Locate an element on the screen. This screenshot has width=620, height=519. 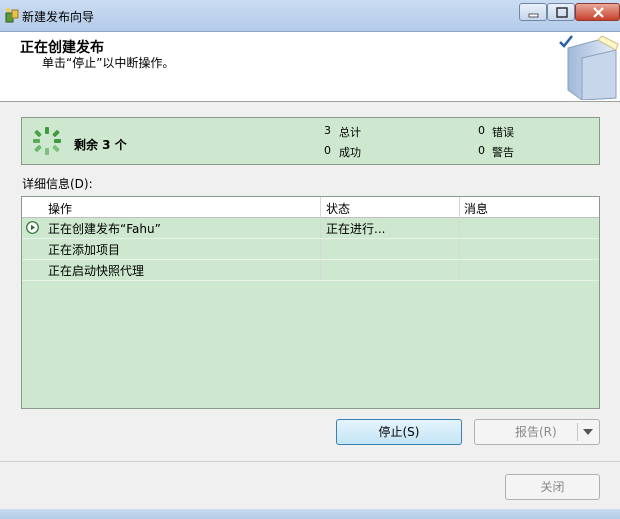
error-label: 错误 is located at coordinates (503, 132).